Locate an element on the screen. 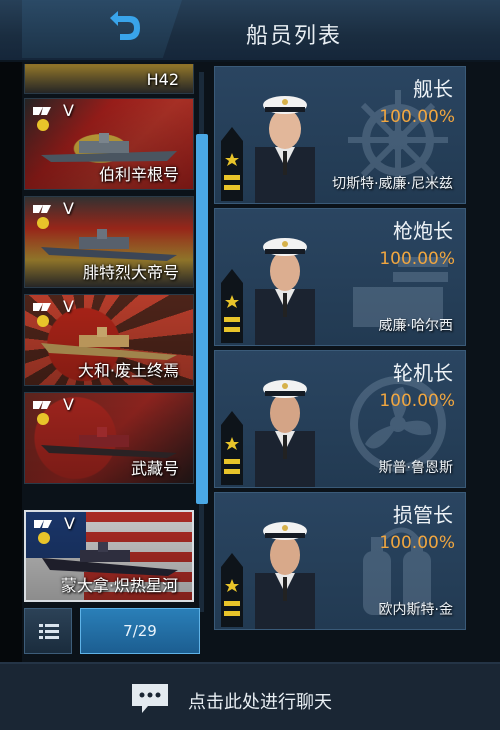 Image resolution: width=500 pixels, height=730 pixels. crew-role: 枪炮长 is located at coordinates (423, 231).